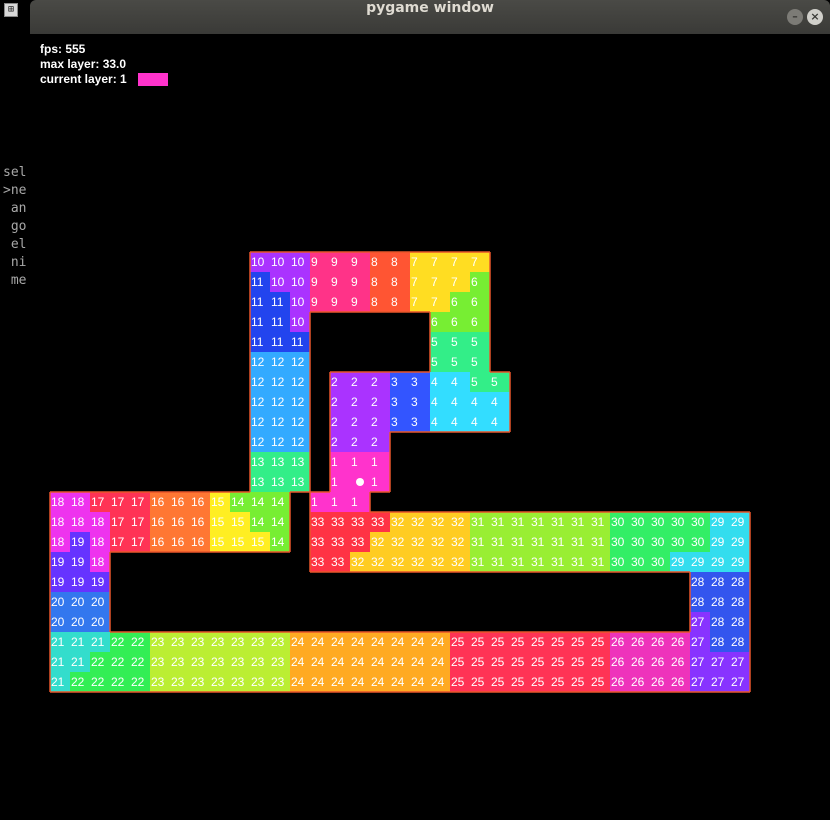 The image size is (830, 820). I want to click on layer-cell: 15, so click(220, 502).